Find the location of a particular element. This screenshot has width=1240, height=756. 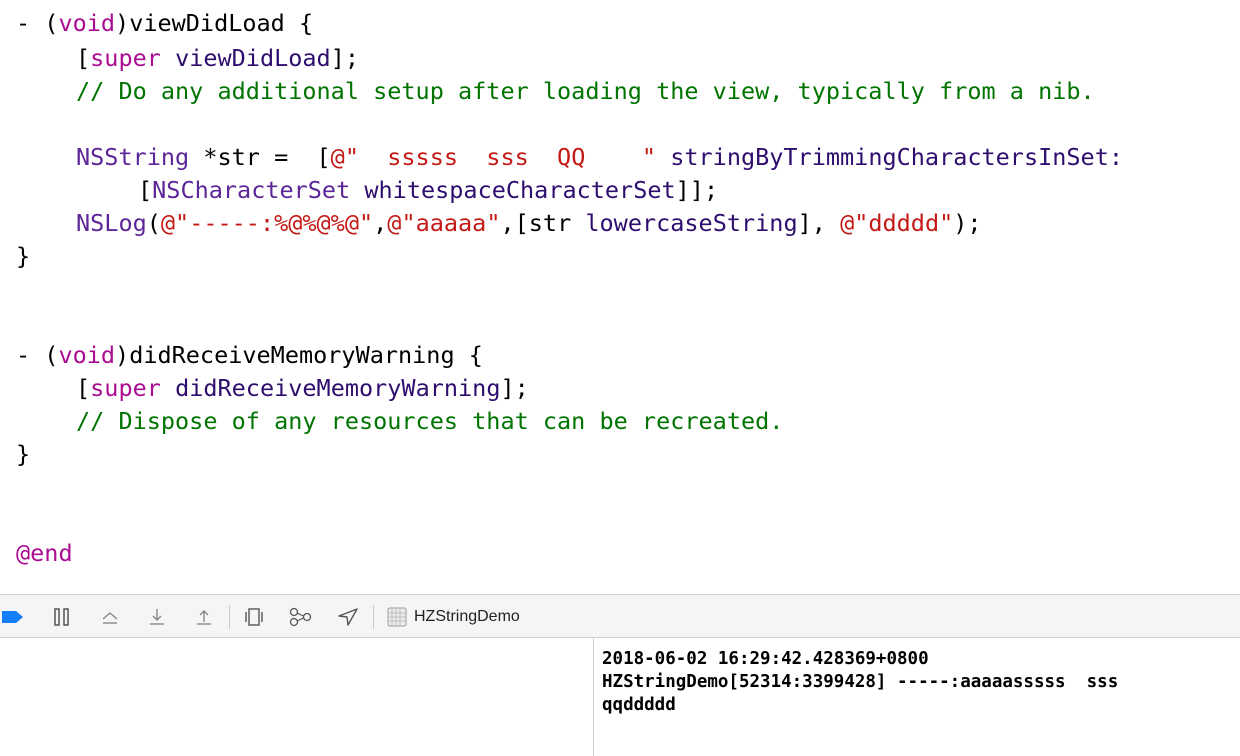

process-icon is located at coordinates (397, 617).